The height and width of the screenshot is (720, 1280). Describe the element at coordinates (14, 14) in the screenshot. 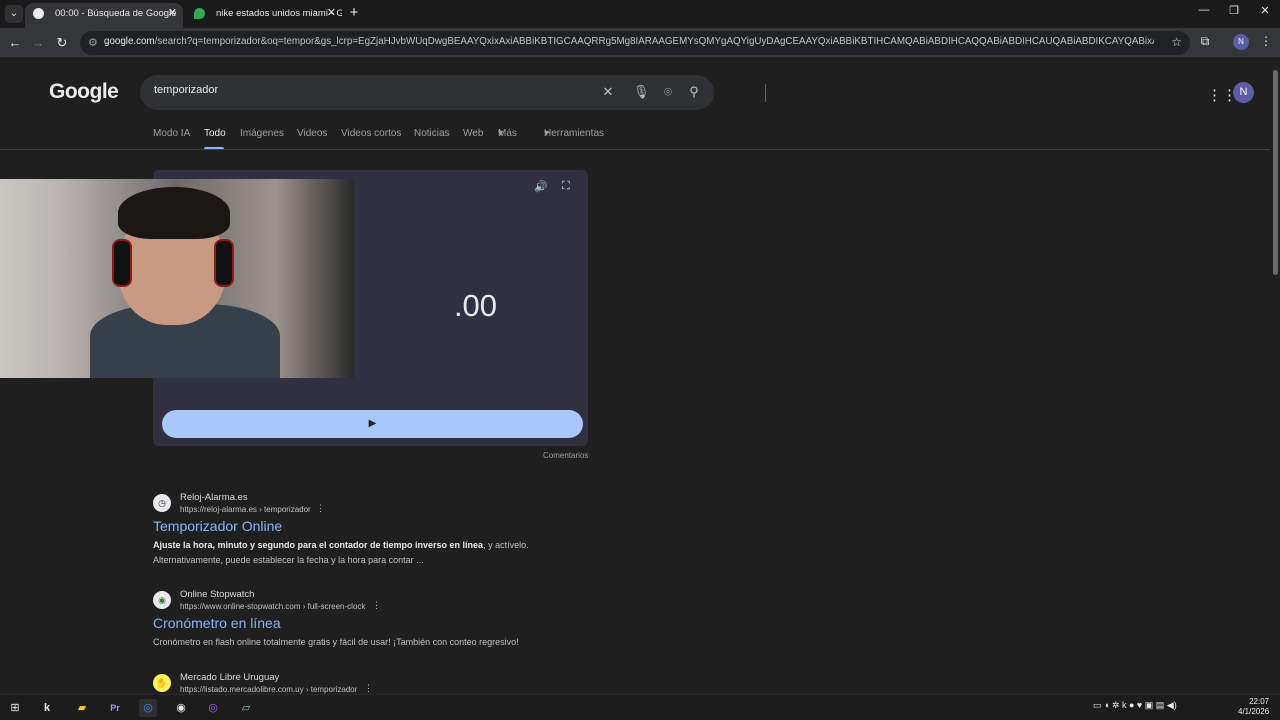

I see `tab-search-icon: ⌄` at that location.